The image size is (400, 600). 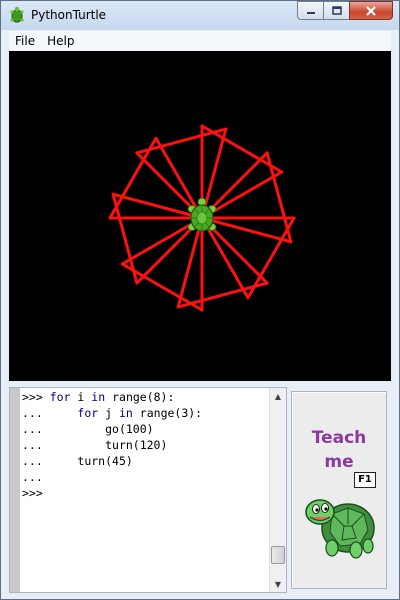 I want to click on minimize-icon, so click(x=310, y=12).